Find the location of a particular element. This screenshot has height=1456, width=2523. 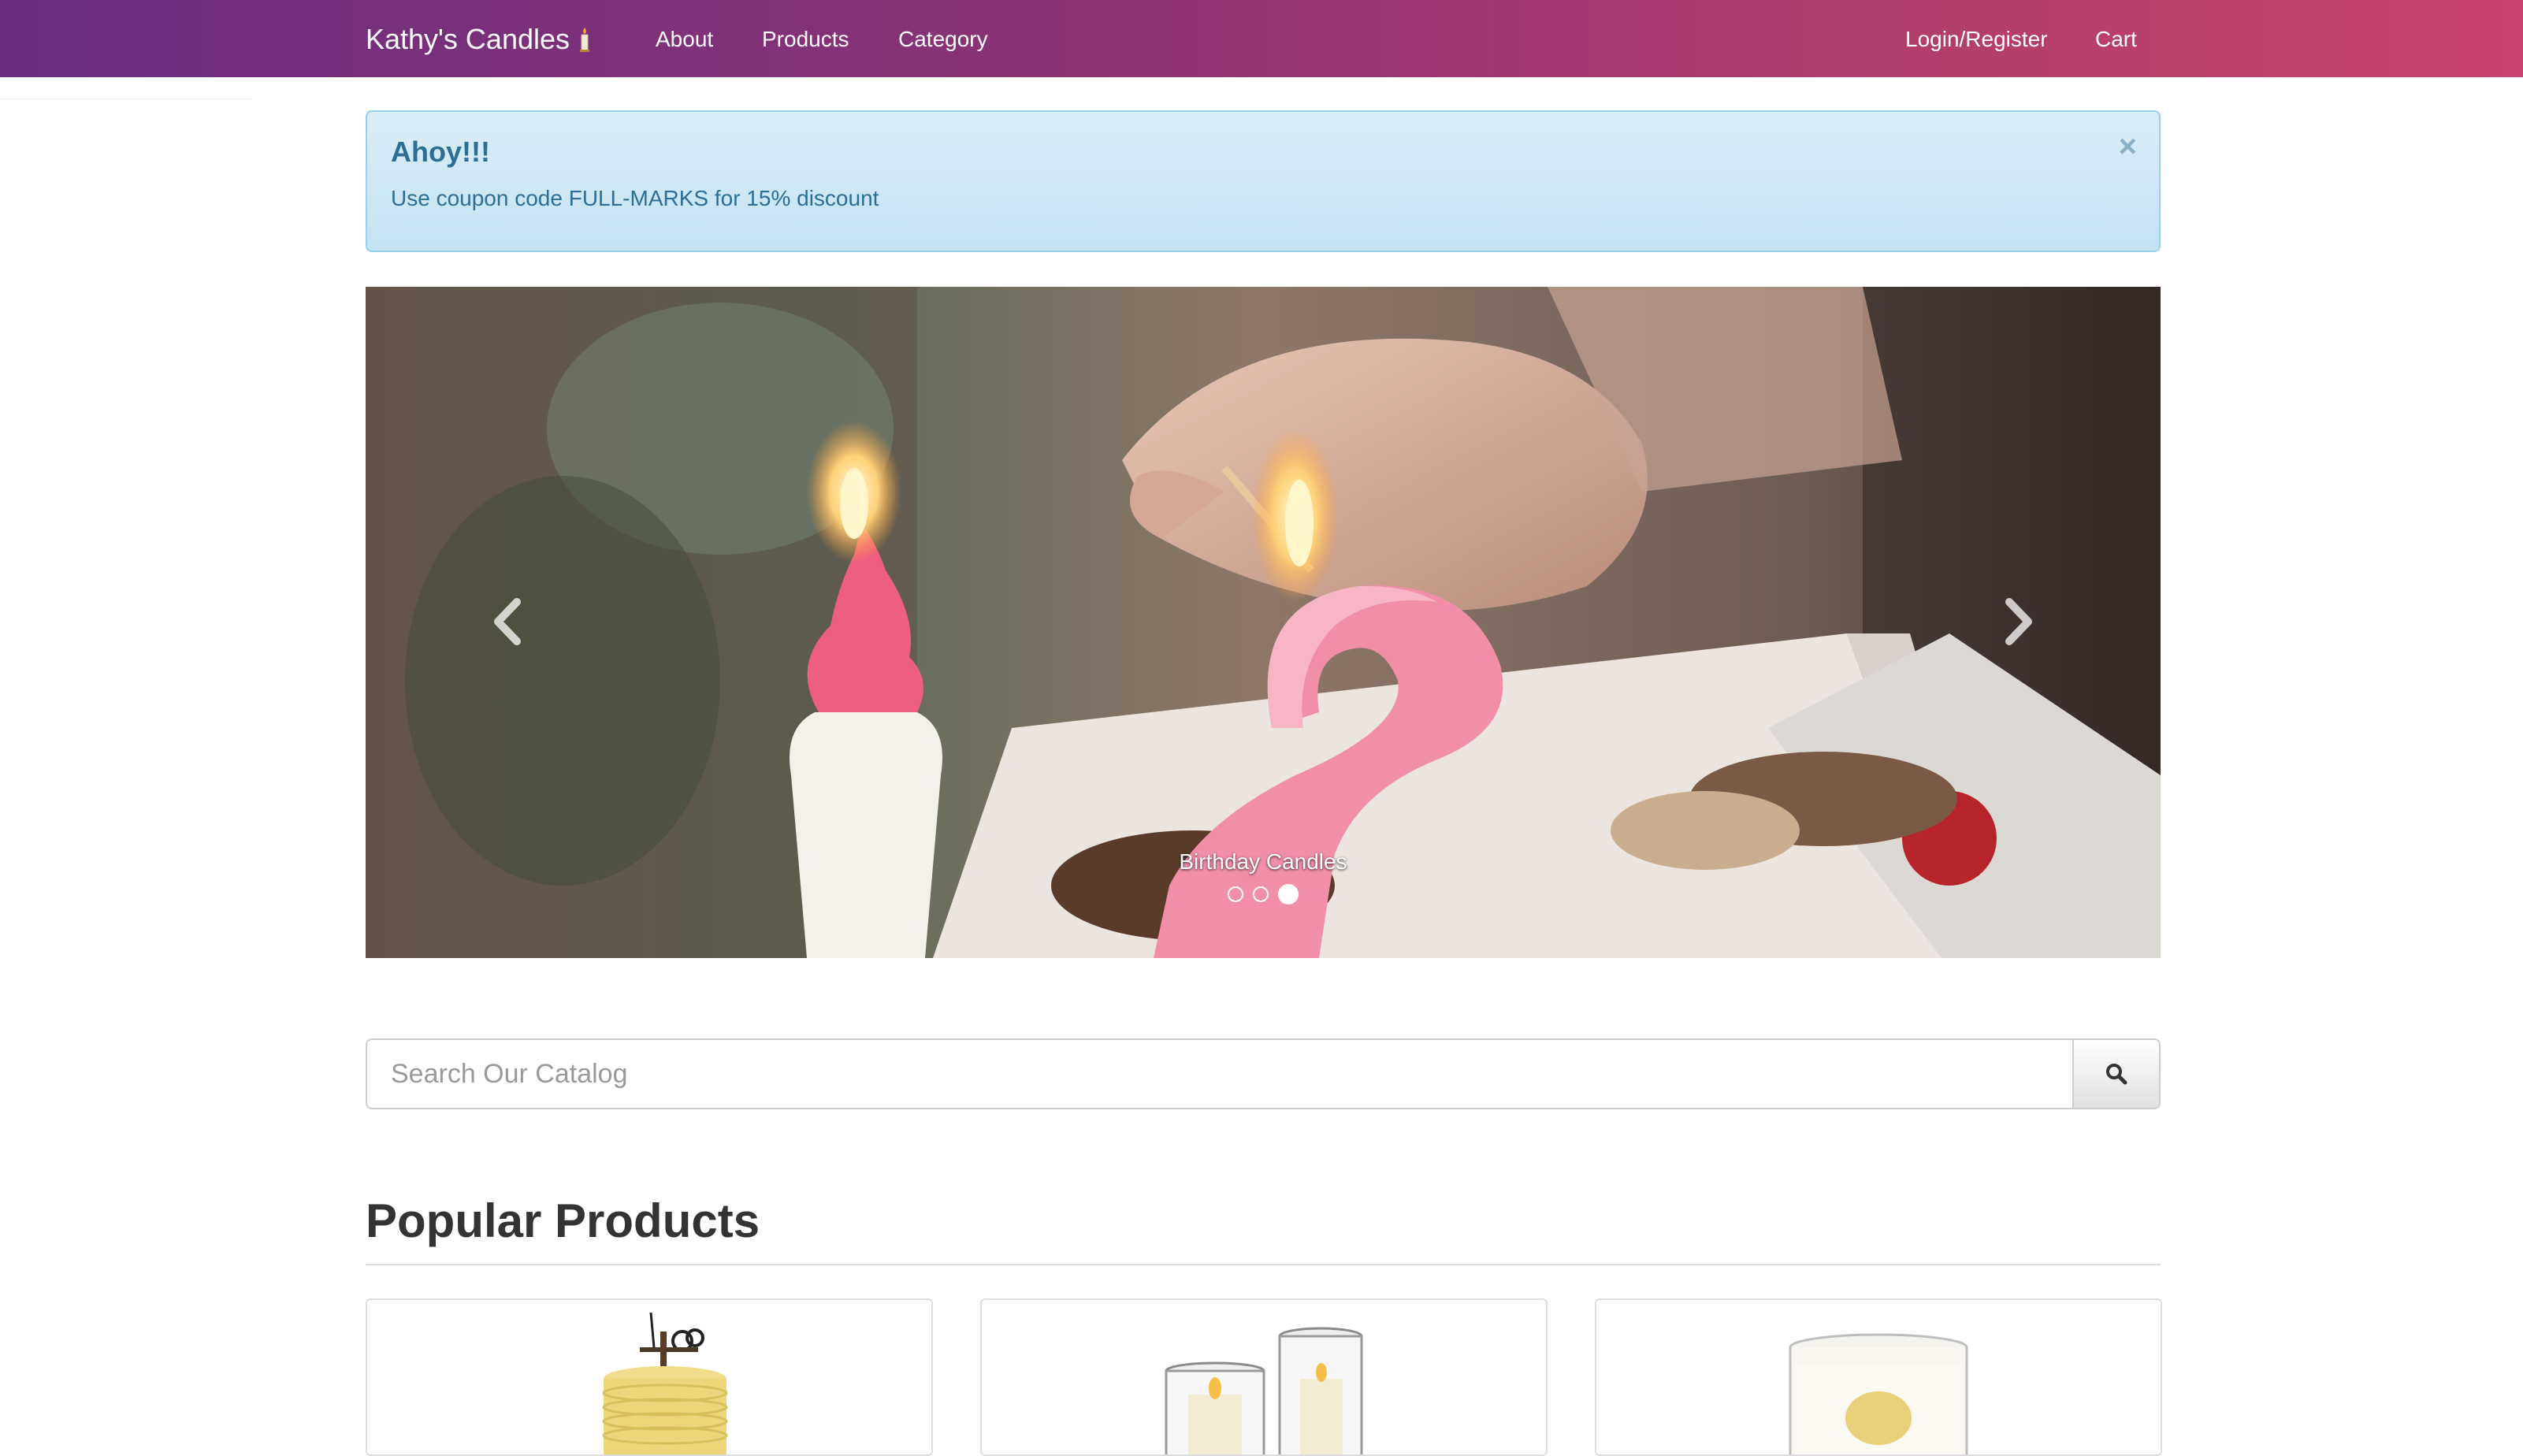

product-image-jar-candle is located at coordinates (1878, 1393).